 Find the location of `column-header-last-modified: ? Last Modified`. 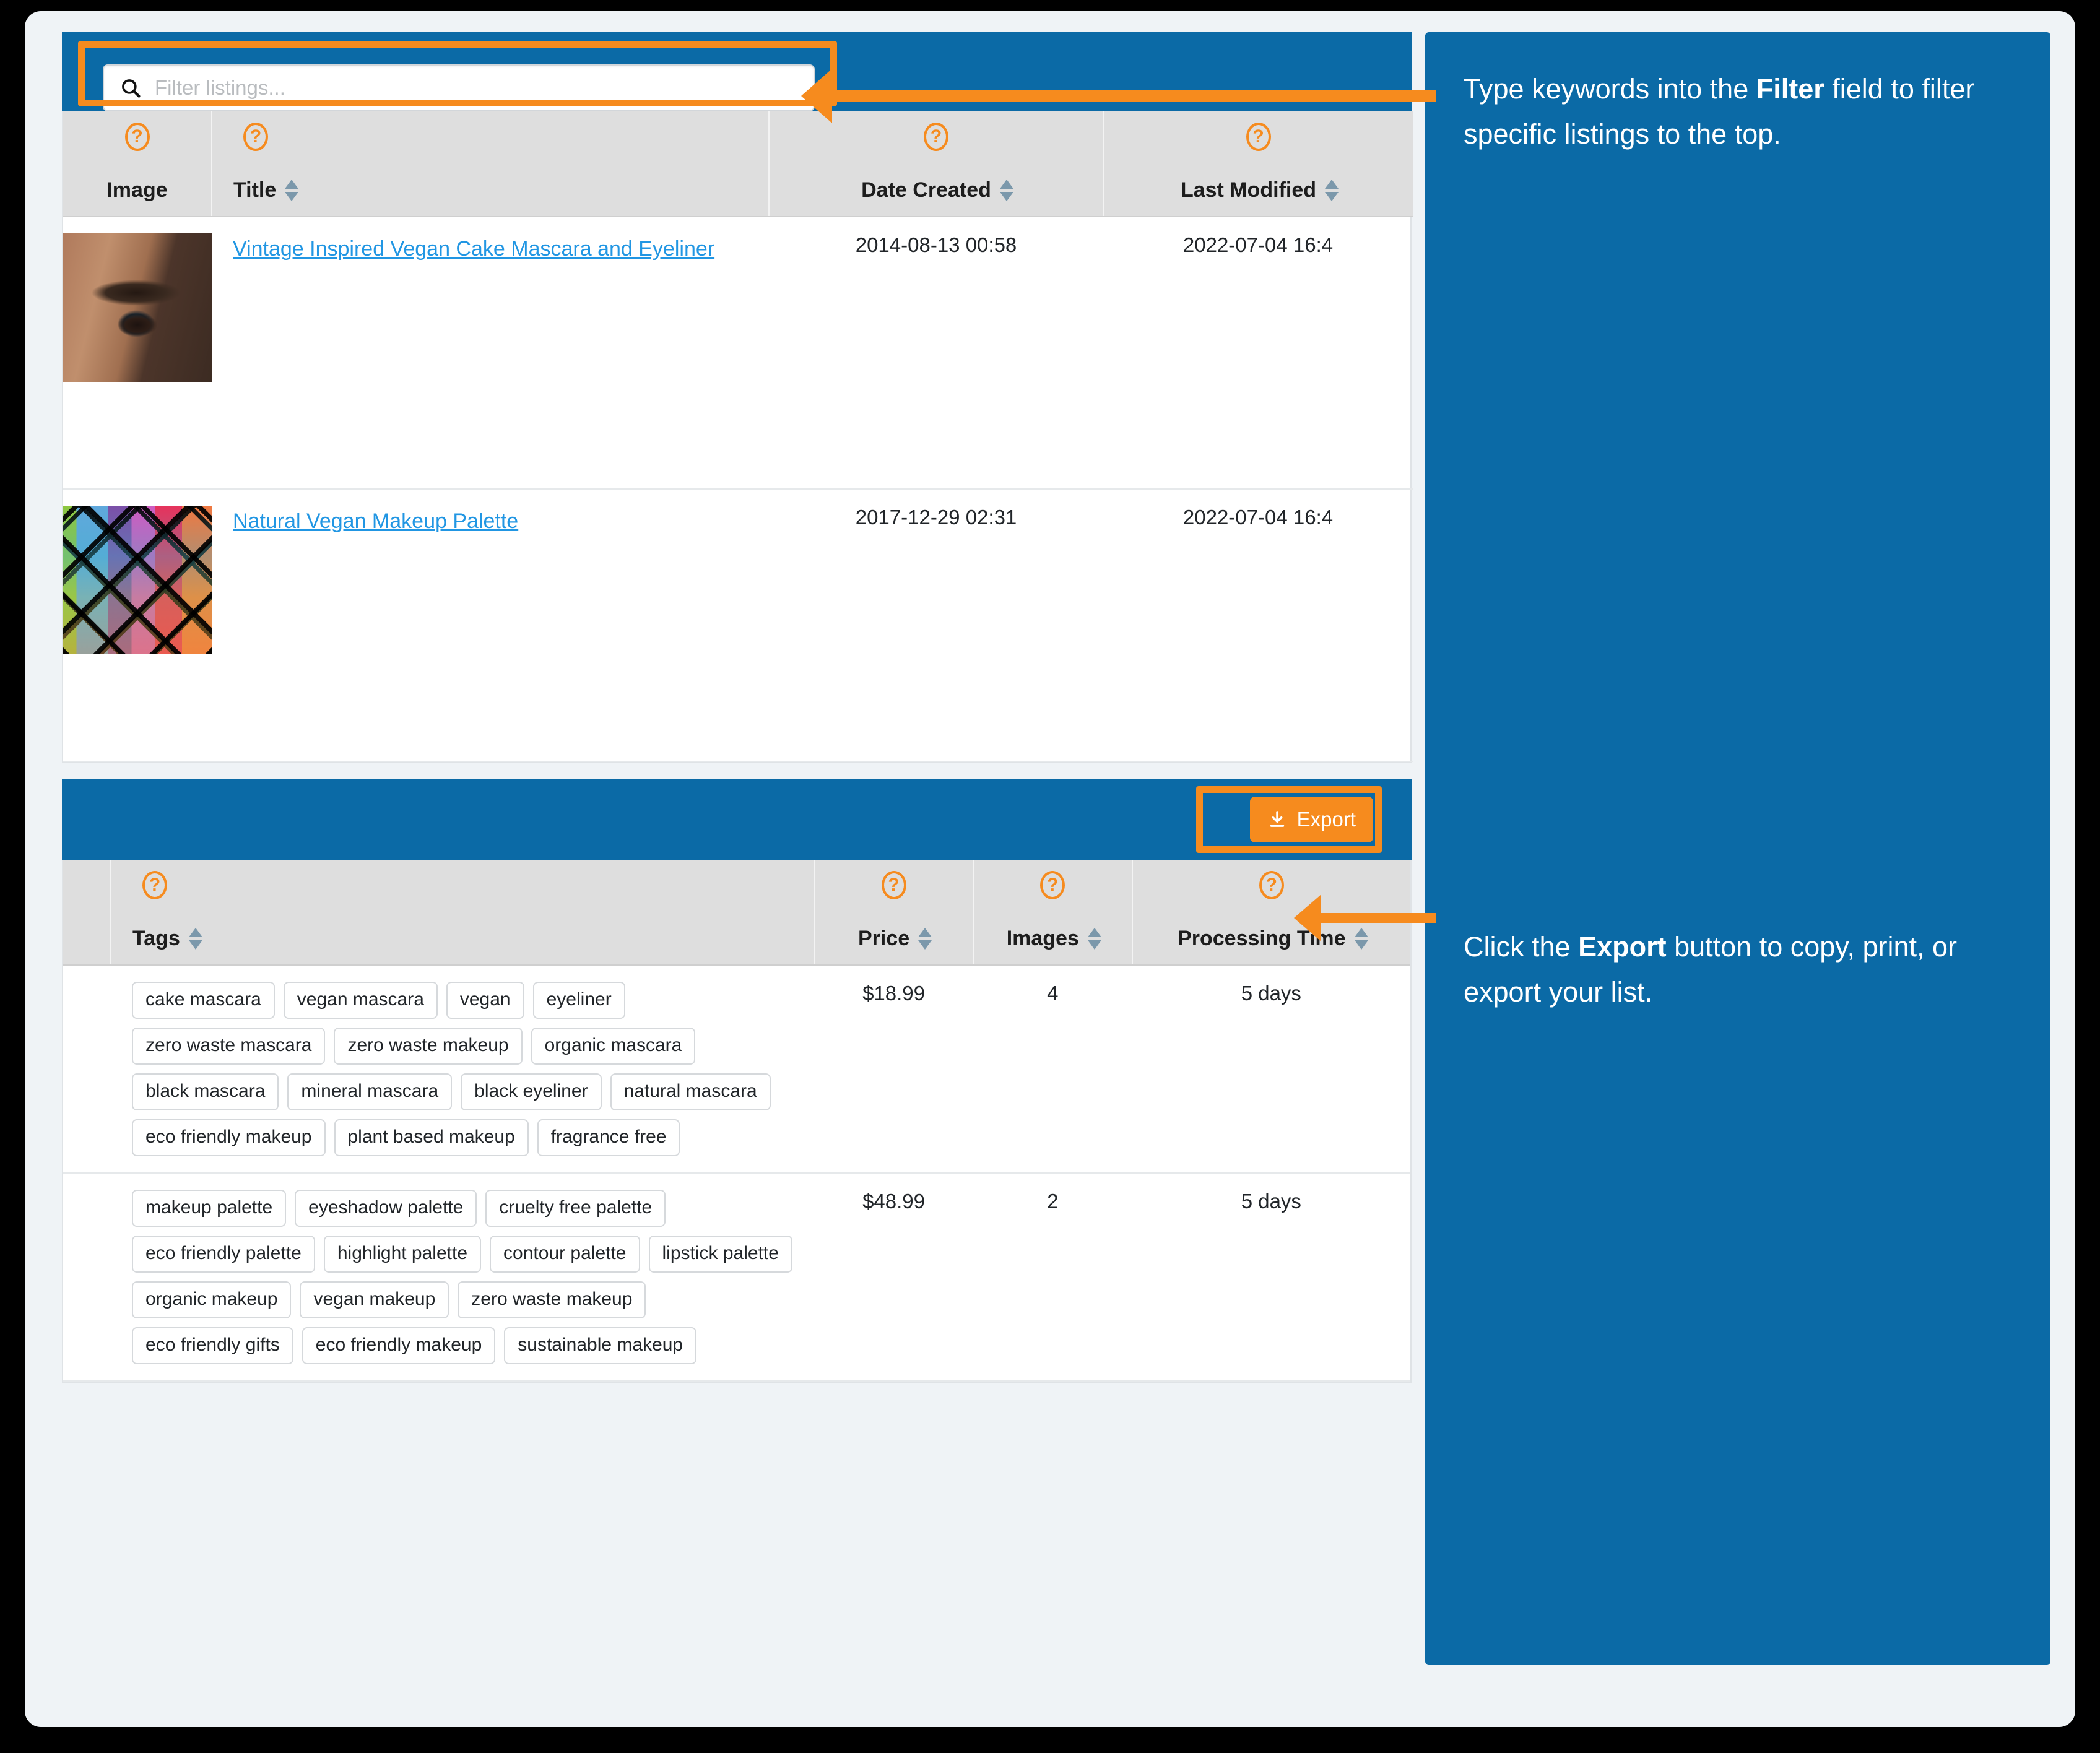

column-header-last-modified: ? Last Modified is located at coordinates (1258, 164).